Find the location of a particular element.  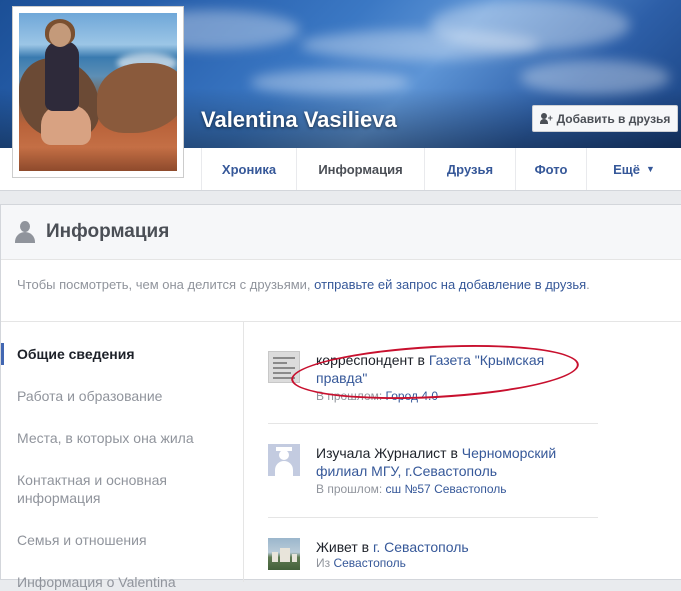

hometown: Из Севастополь is located at coordinates (361, 563).